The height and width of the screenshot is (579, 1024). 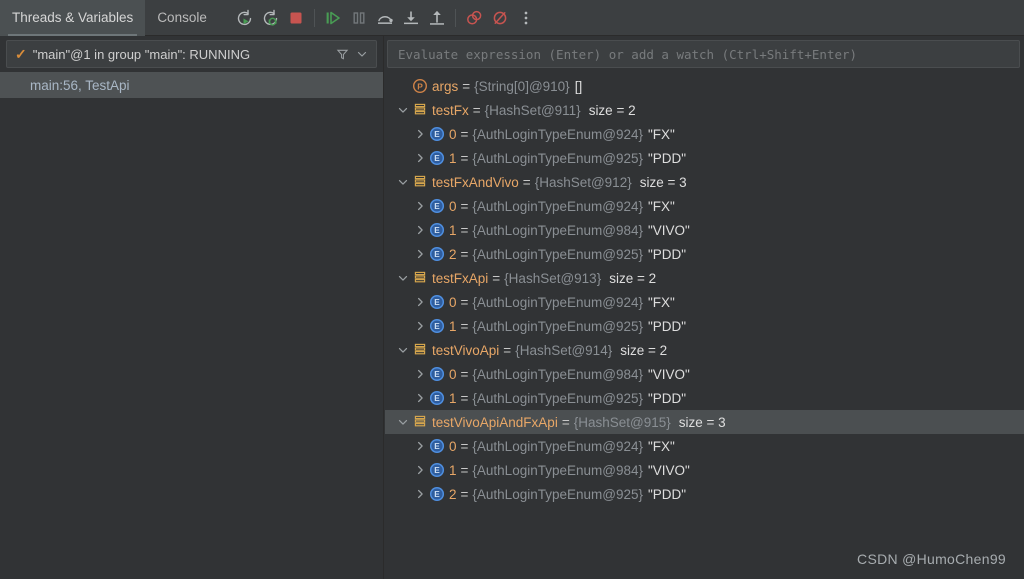 What do you see at coordinates (453, 374) in the screenshot?
I see `variable-name: 0` at bounding box center [453, 374].